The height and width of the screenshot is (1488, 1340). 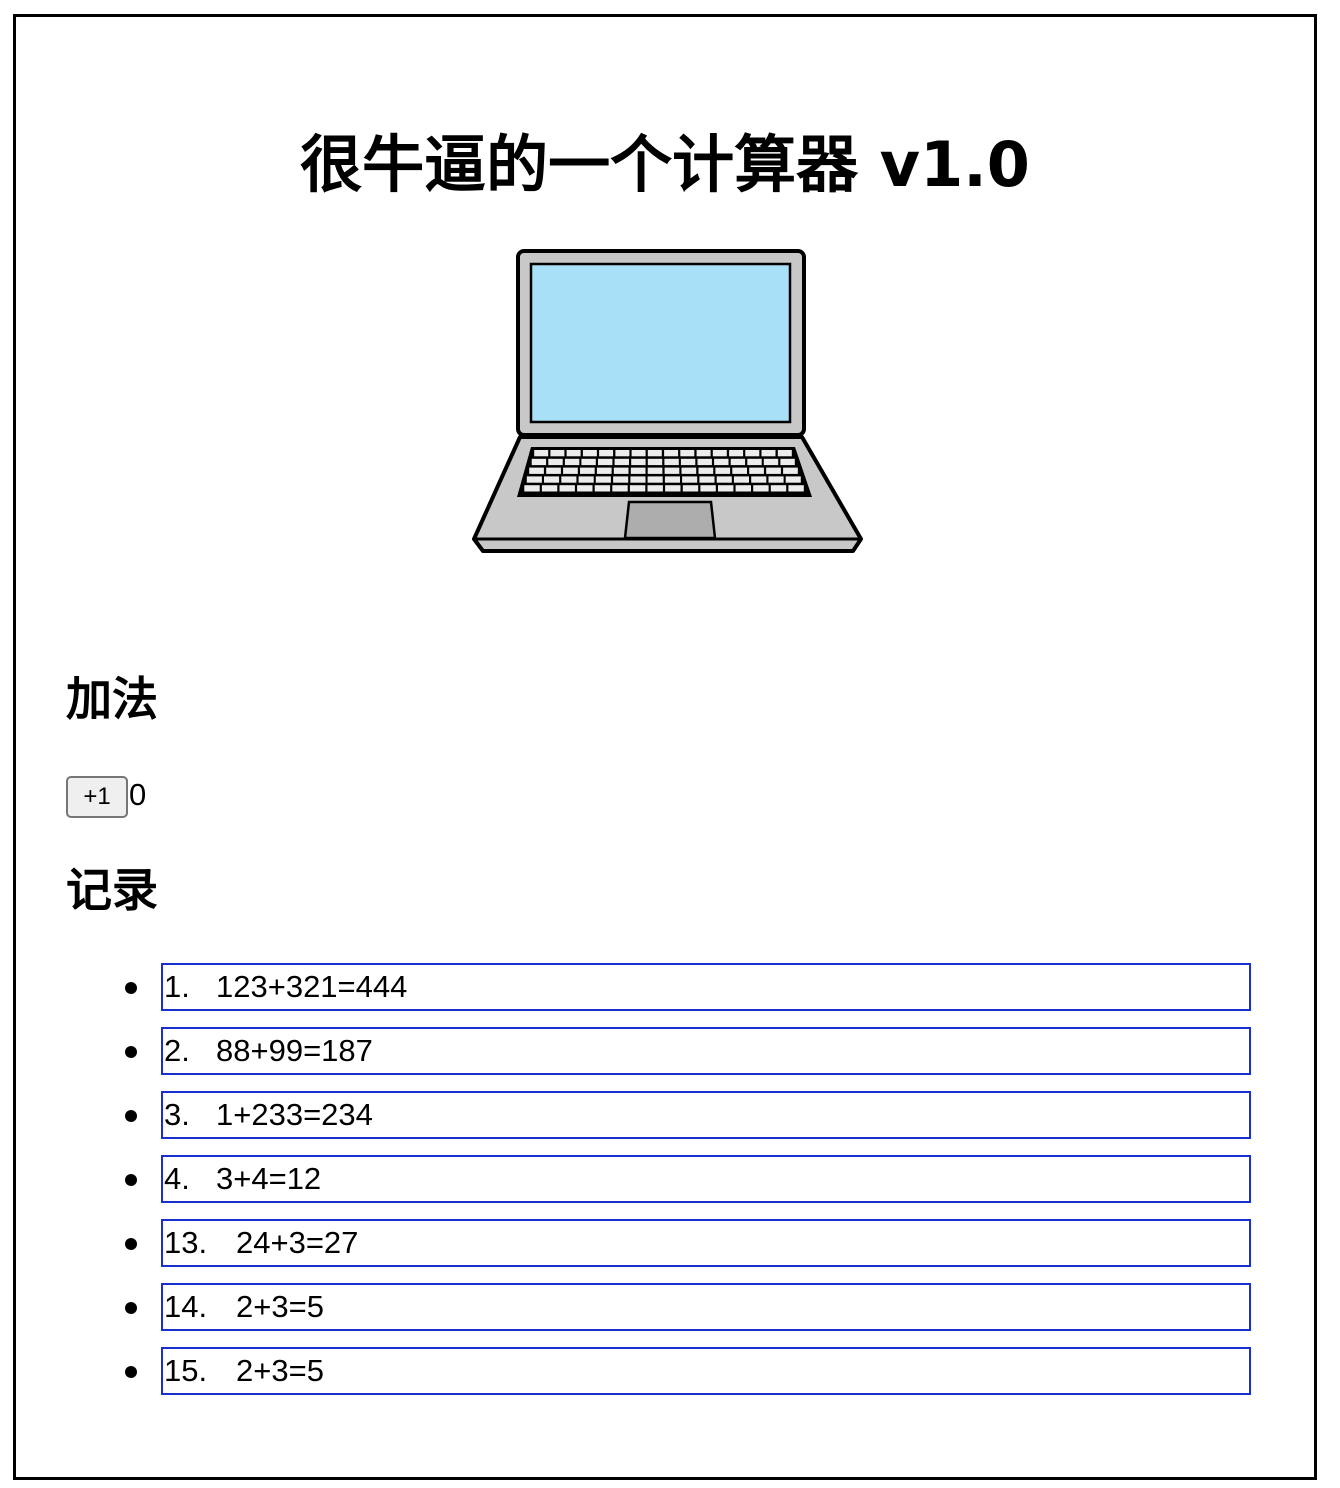 What do you see at coordinates (294, 1050) in the screenshot?
I see `record-expression: 88+99=187` at bounding box center [294, 1050].